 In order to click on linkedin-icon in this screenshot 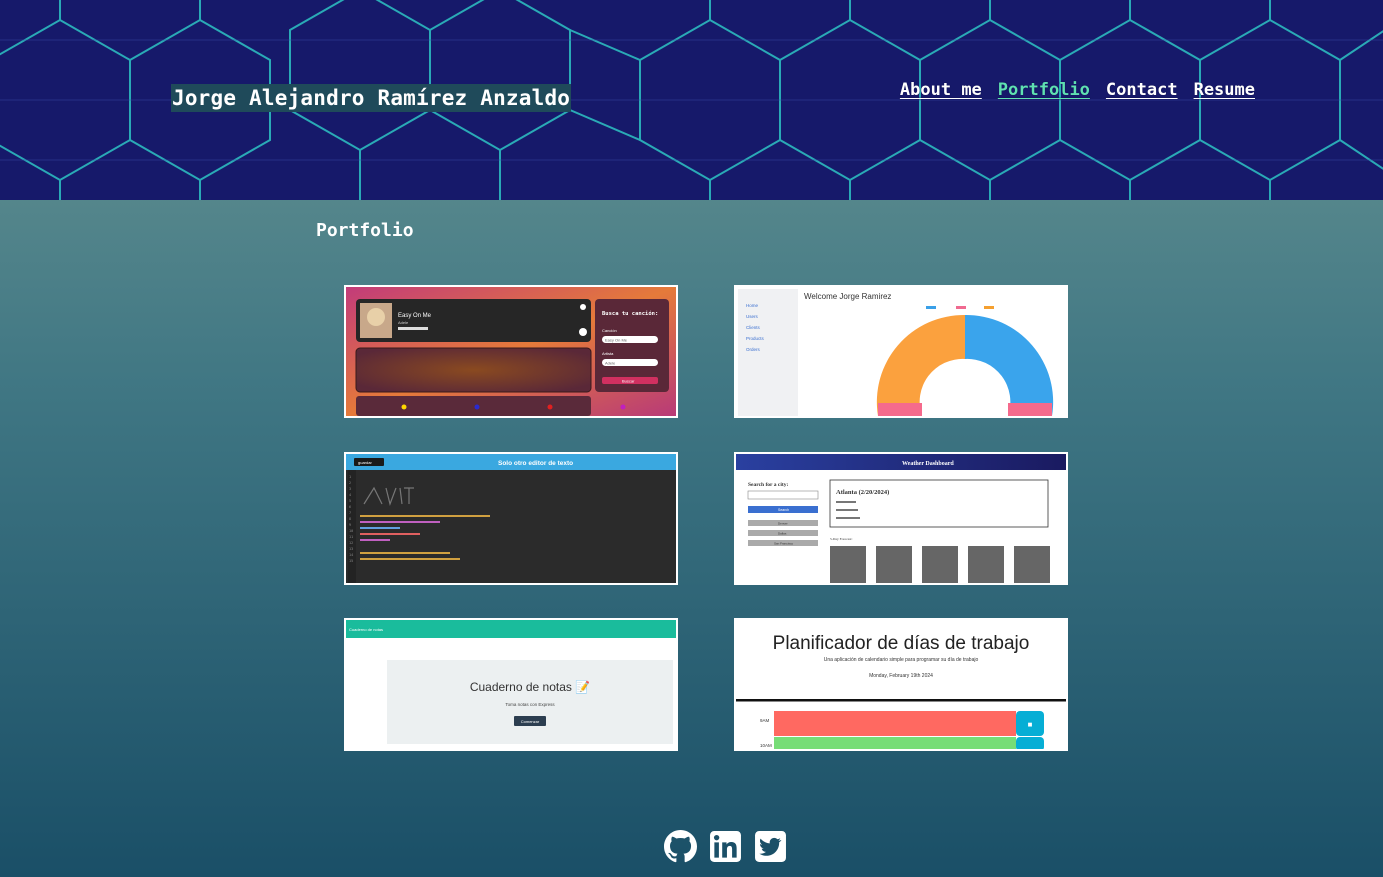, I will do `click(725, 846)`.